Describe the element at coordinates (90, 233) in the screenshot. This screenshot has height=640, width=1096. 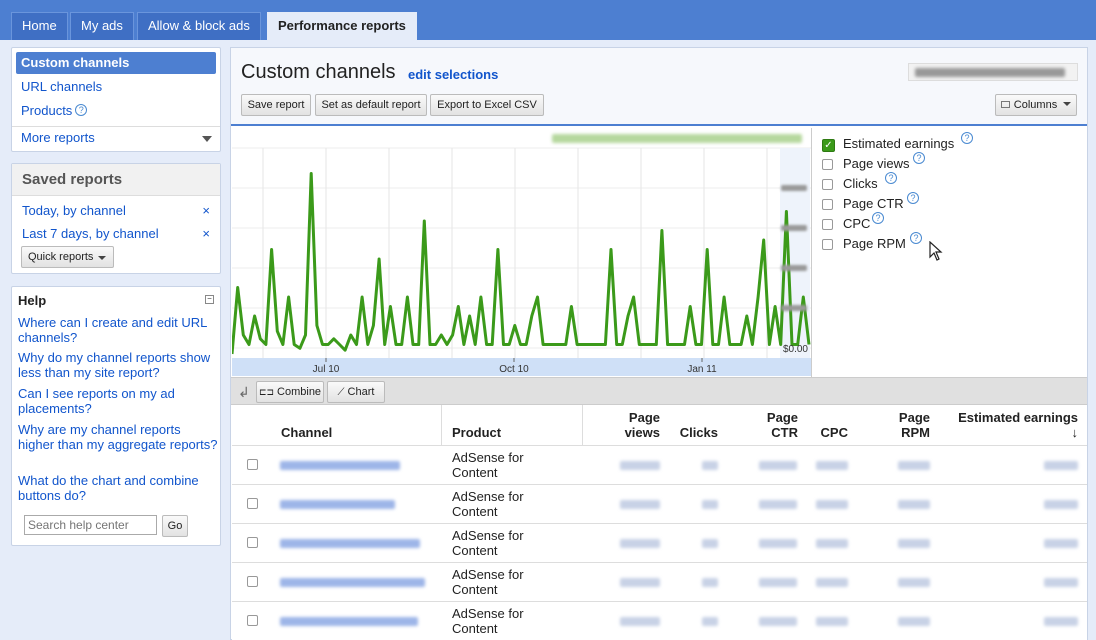
I see `saved-report-link: Last 7 days, by channel` at that location.